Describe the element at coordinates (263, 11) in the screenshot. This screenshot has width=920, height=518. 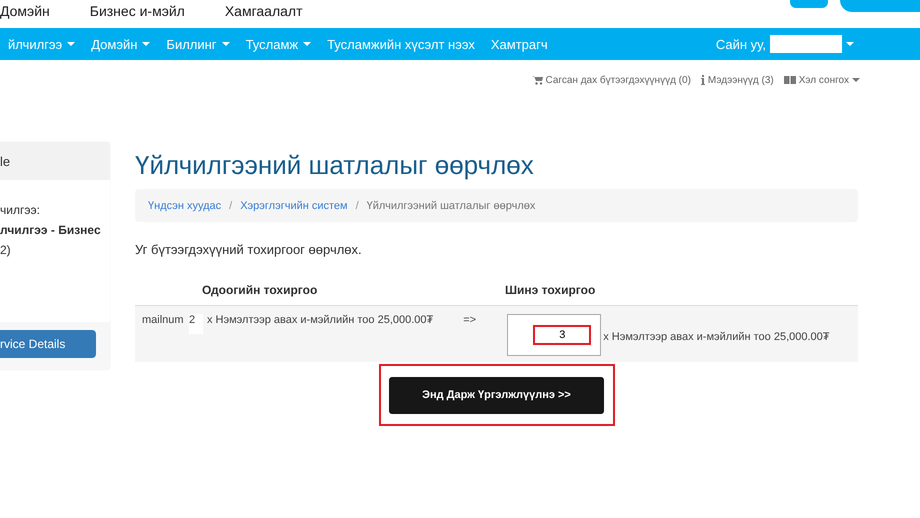
I see `header-link: Хамгаалалт` at that location.